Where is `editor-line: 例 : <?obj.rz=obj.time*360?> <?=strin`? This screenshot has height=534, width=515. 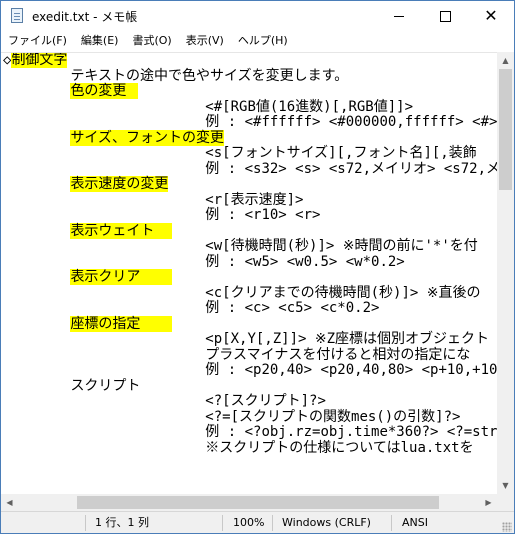
editor-line: 例 : <?obj.rz=obj.time*360?> <?=strin is located at coordinates (250, 432).